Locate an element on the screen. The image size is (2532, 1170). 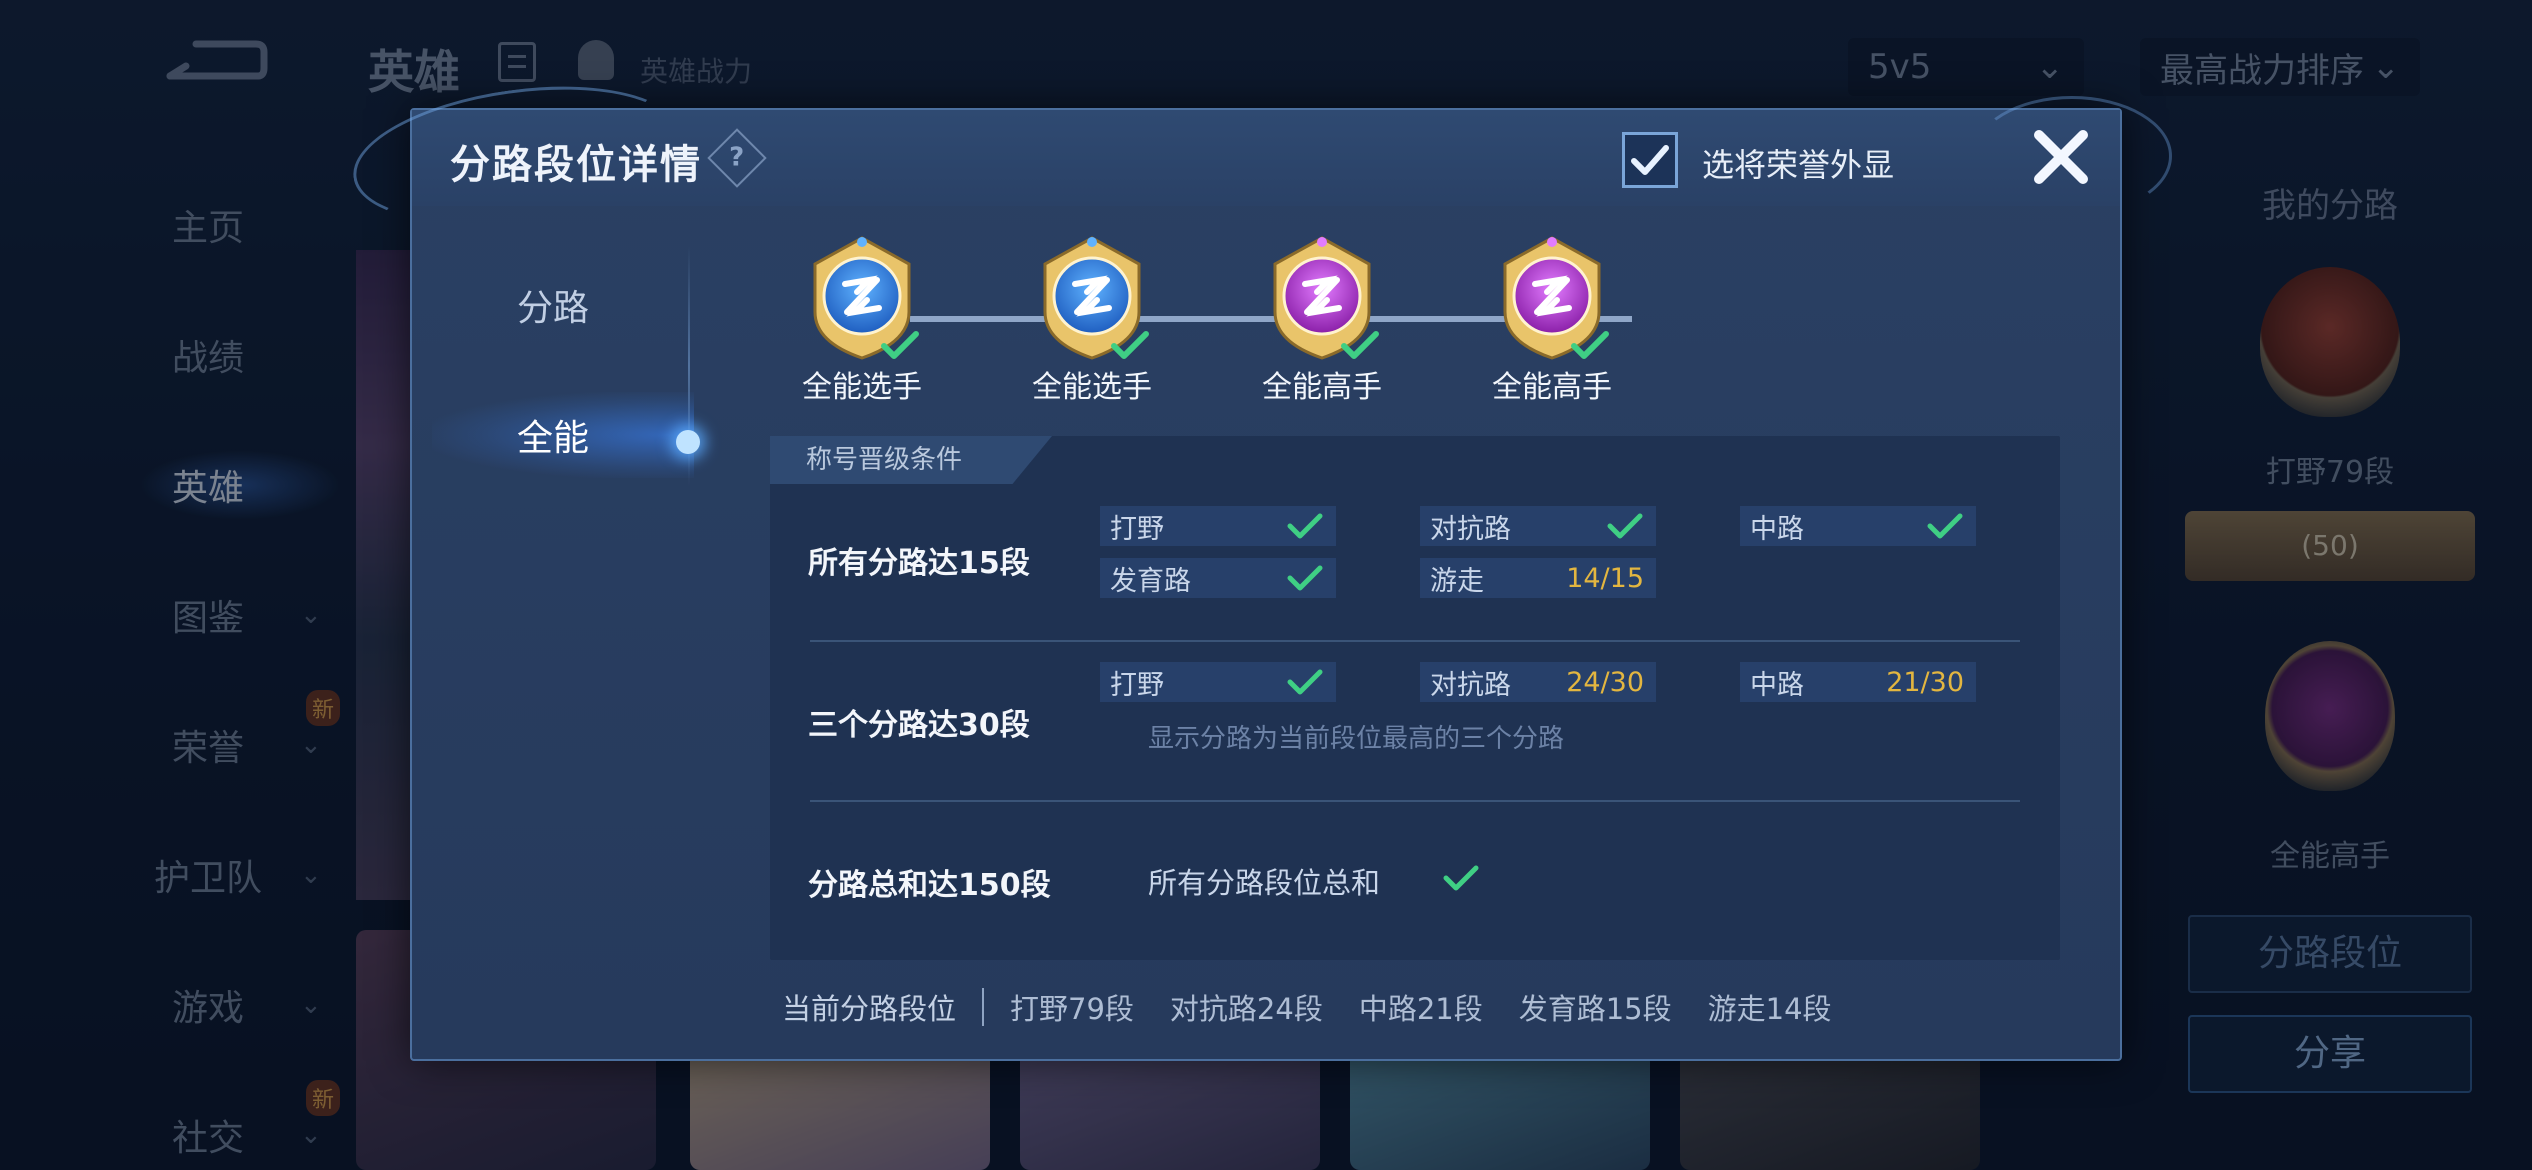
tab-allround: 全能 is located at coordinates (553, 435).